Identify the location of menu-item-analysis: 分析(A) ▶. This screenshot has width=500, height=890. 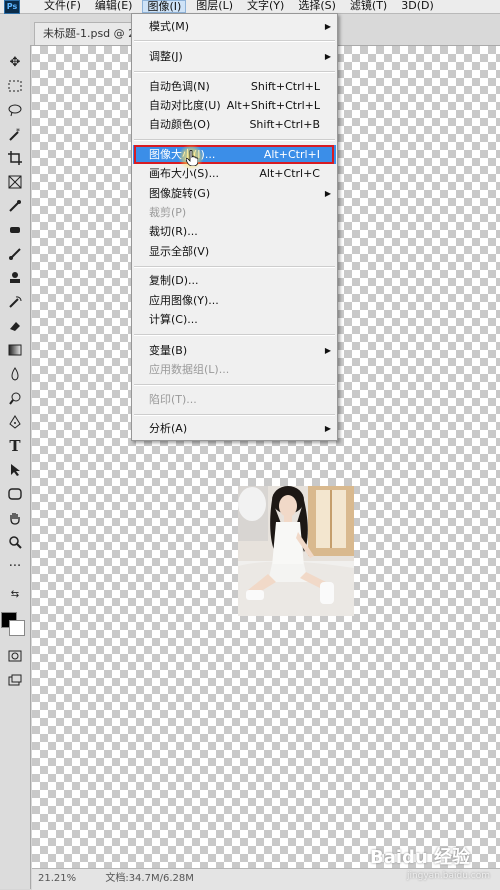
(234, 428).